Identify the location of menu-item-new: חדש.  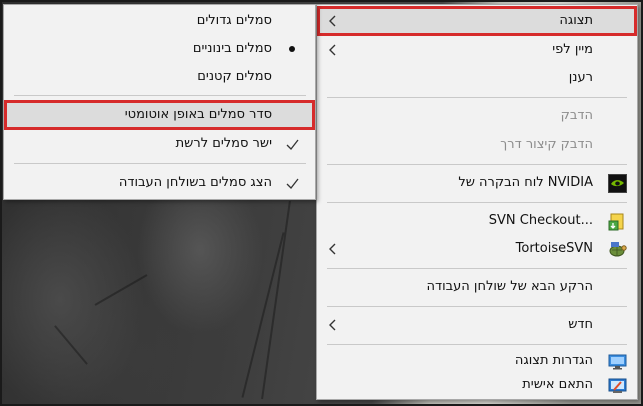
(477, 325).